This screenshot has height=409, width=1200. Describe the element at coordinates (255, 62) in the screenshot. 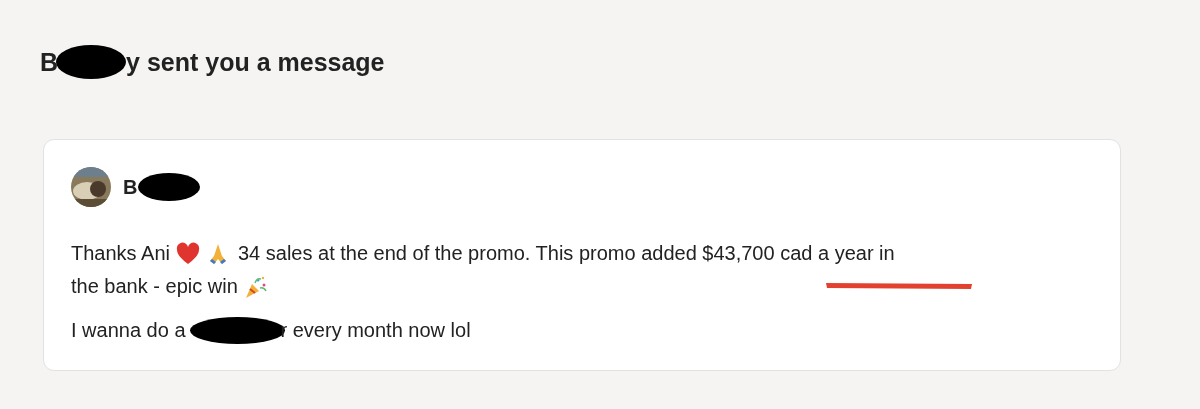

I see `heading-text: y sent you a message` at that location.